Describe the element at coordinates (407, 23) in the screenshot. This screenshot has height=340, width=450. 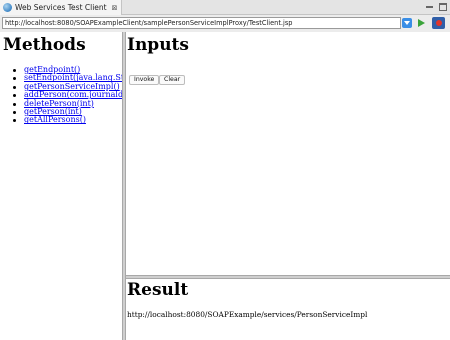
I see `chevron-down-icon` at that location.